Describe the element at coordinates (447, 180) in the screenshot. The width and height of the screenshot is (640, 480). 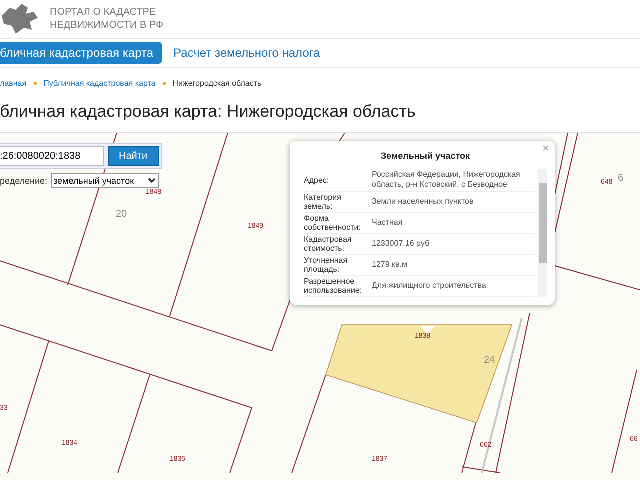
I see `field-value: Российская Федерация, Нижегородская область, р-н Кстовский, с Безводное` at that location.